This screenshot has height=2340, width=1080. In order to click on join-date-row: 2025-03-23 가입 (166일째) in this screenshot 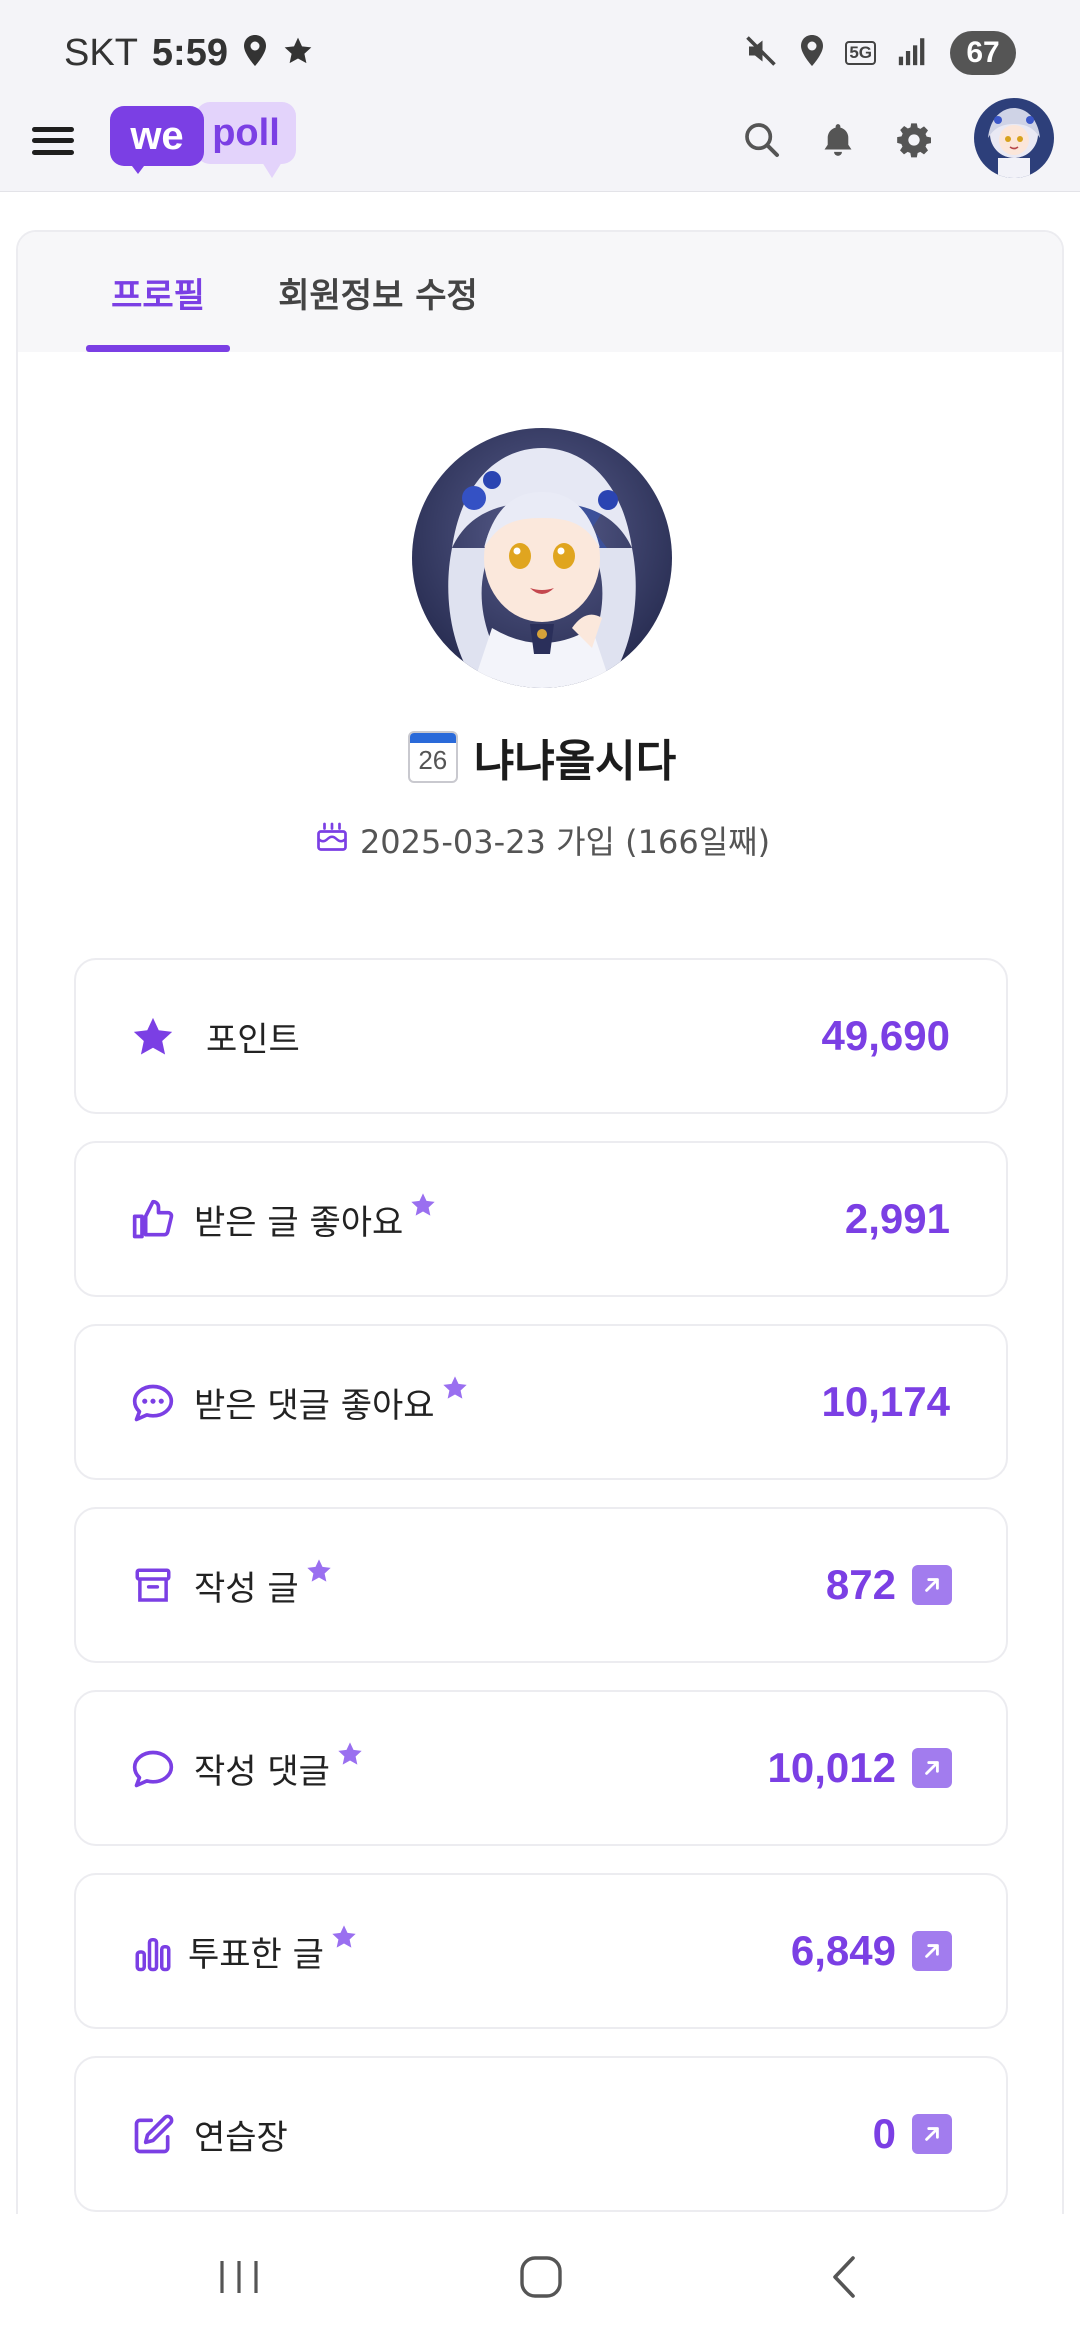, I will do `click(540, 840)`.